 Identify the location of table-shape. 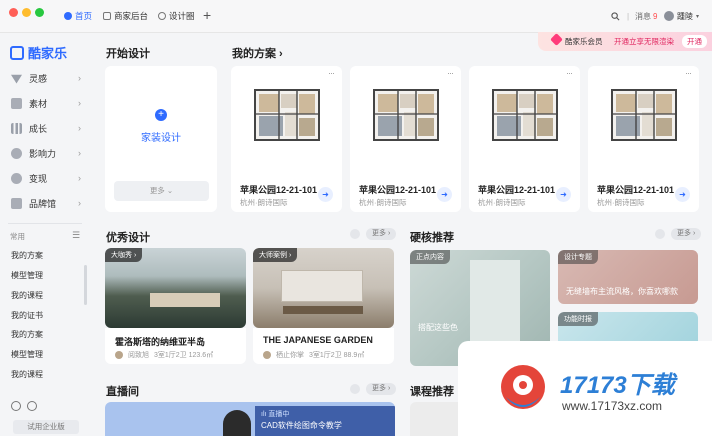
(323, 310).